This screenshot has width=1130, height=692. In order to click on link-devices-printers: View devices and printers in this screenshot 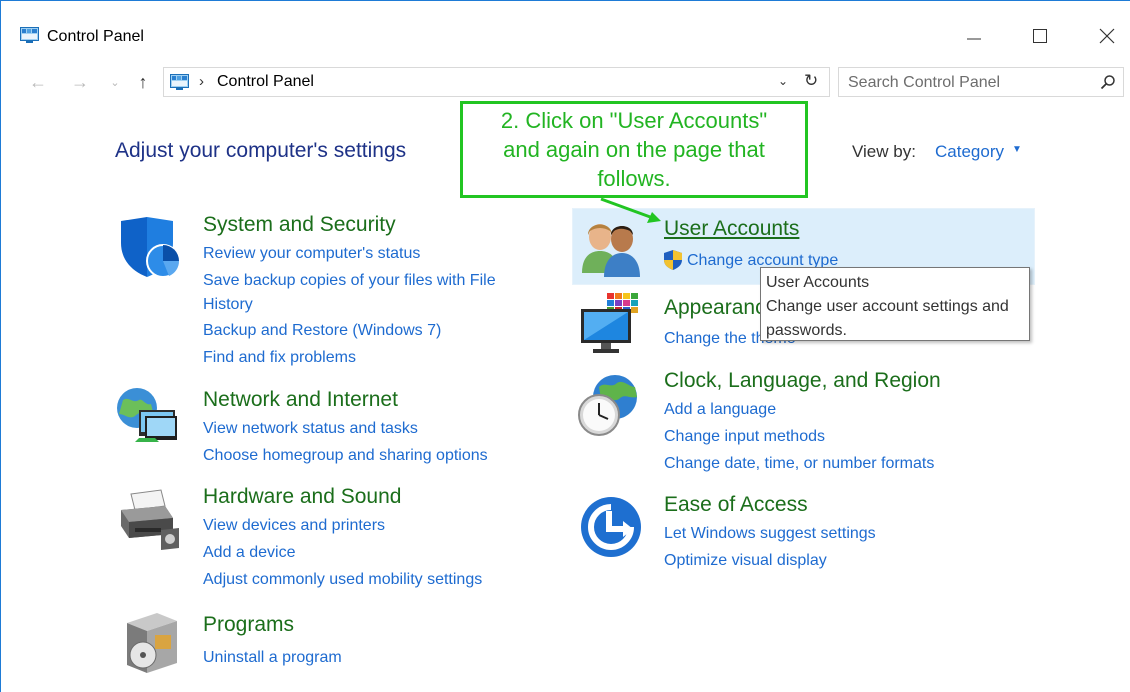, I will do `click(294, 526)`.